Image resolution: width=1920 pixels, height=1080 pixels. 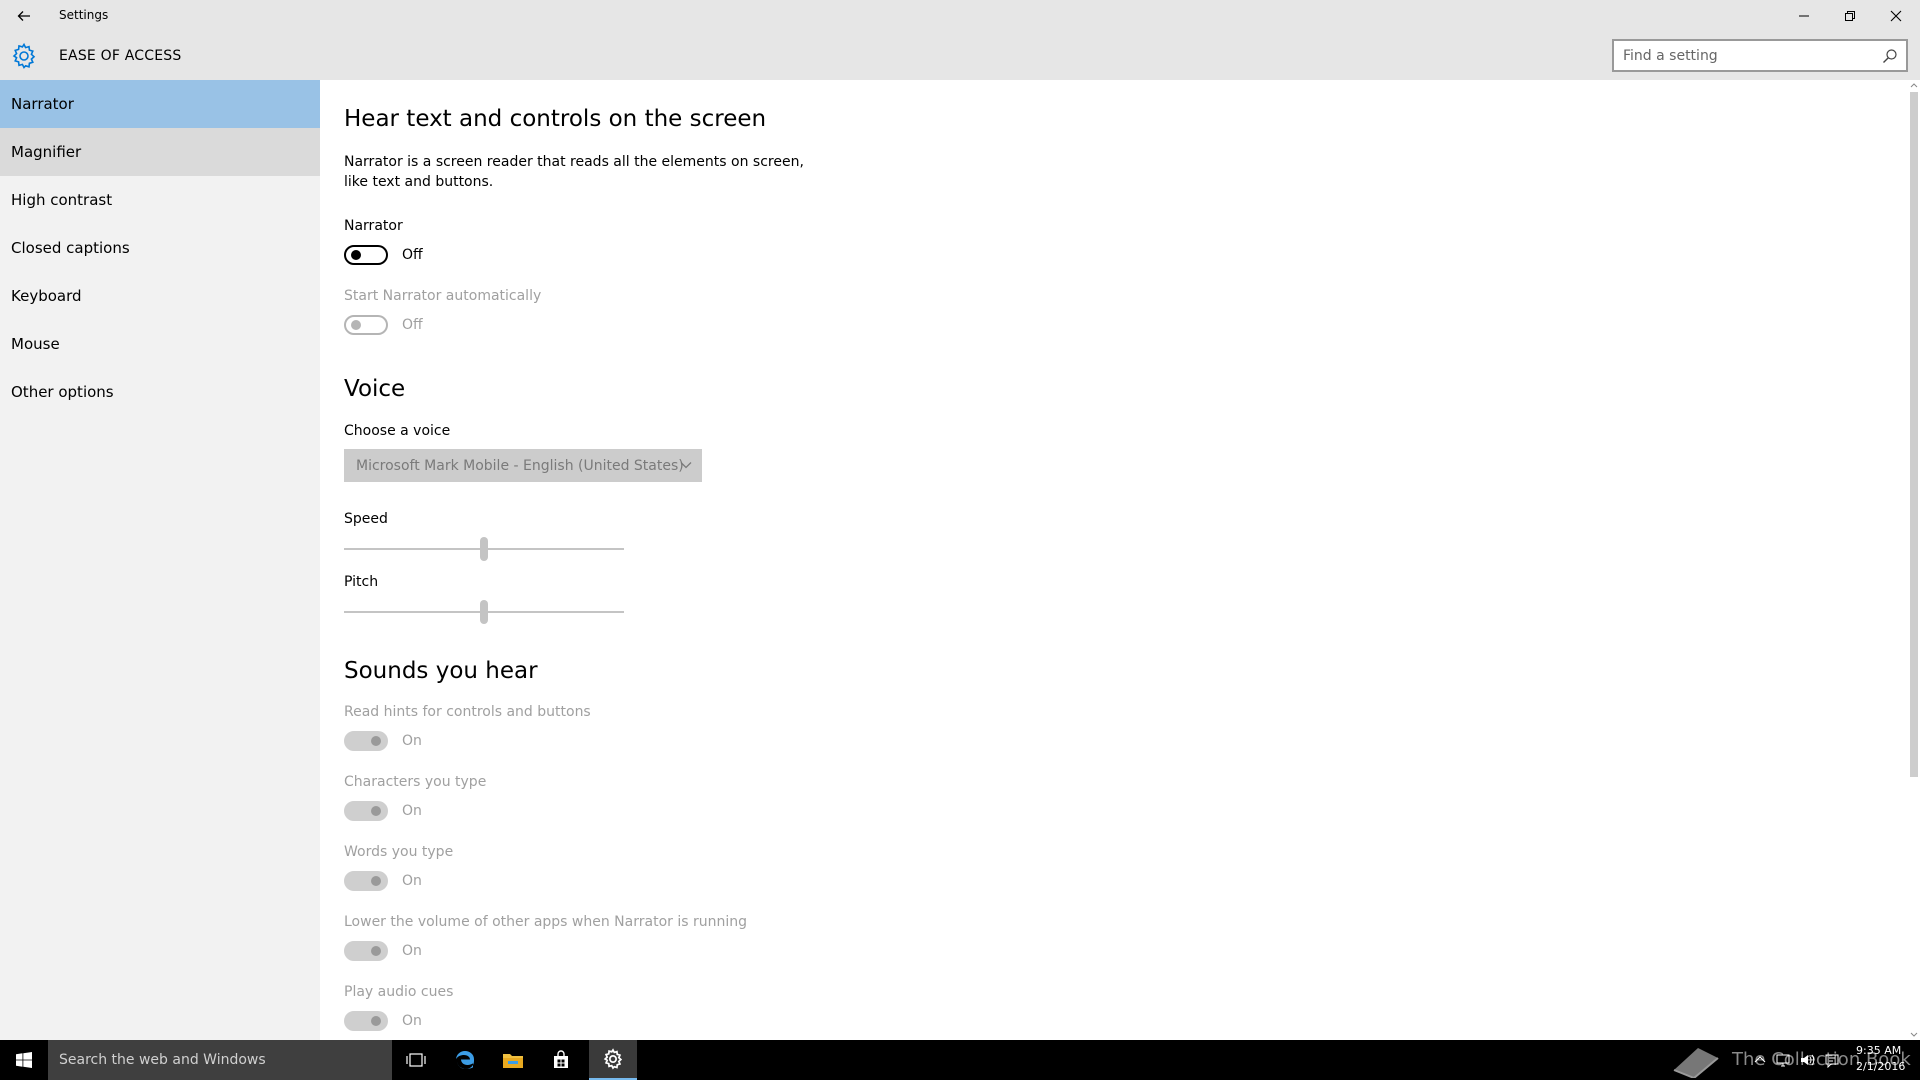 What do you see at coordinates (1880, 1059) in the screenshot?
I see `taskbar-clock: 9:35 AM 2/1/2016` at bounding box center [1880, 1059].